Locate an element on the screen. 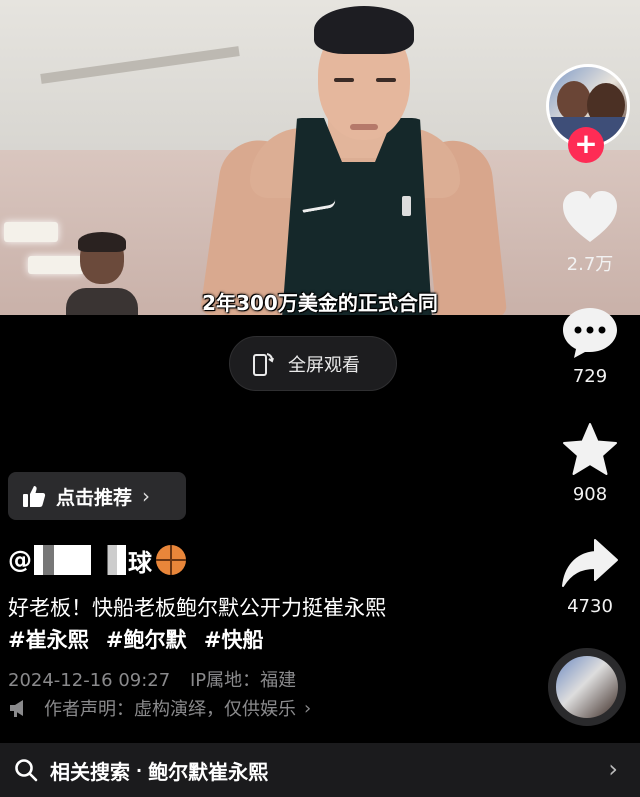  fullscreen-button: 全屏观看 is located at coordinates (313, 363).